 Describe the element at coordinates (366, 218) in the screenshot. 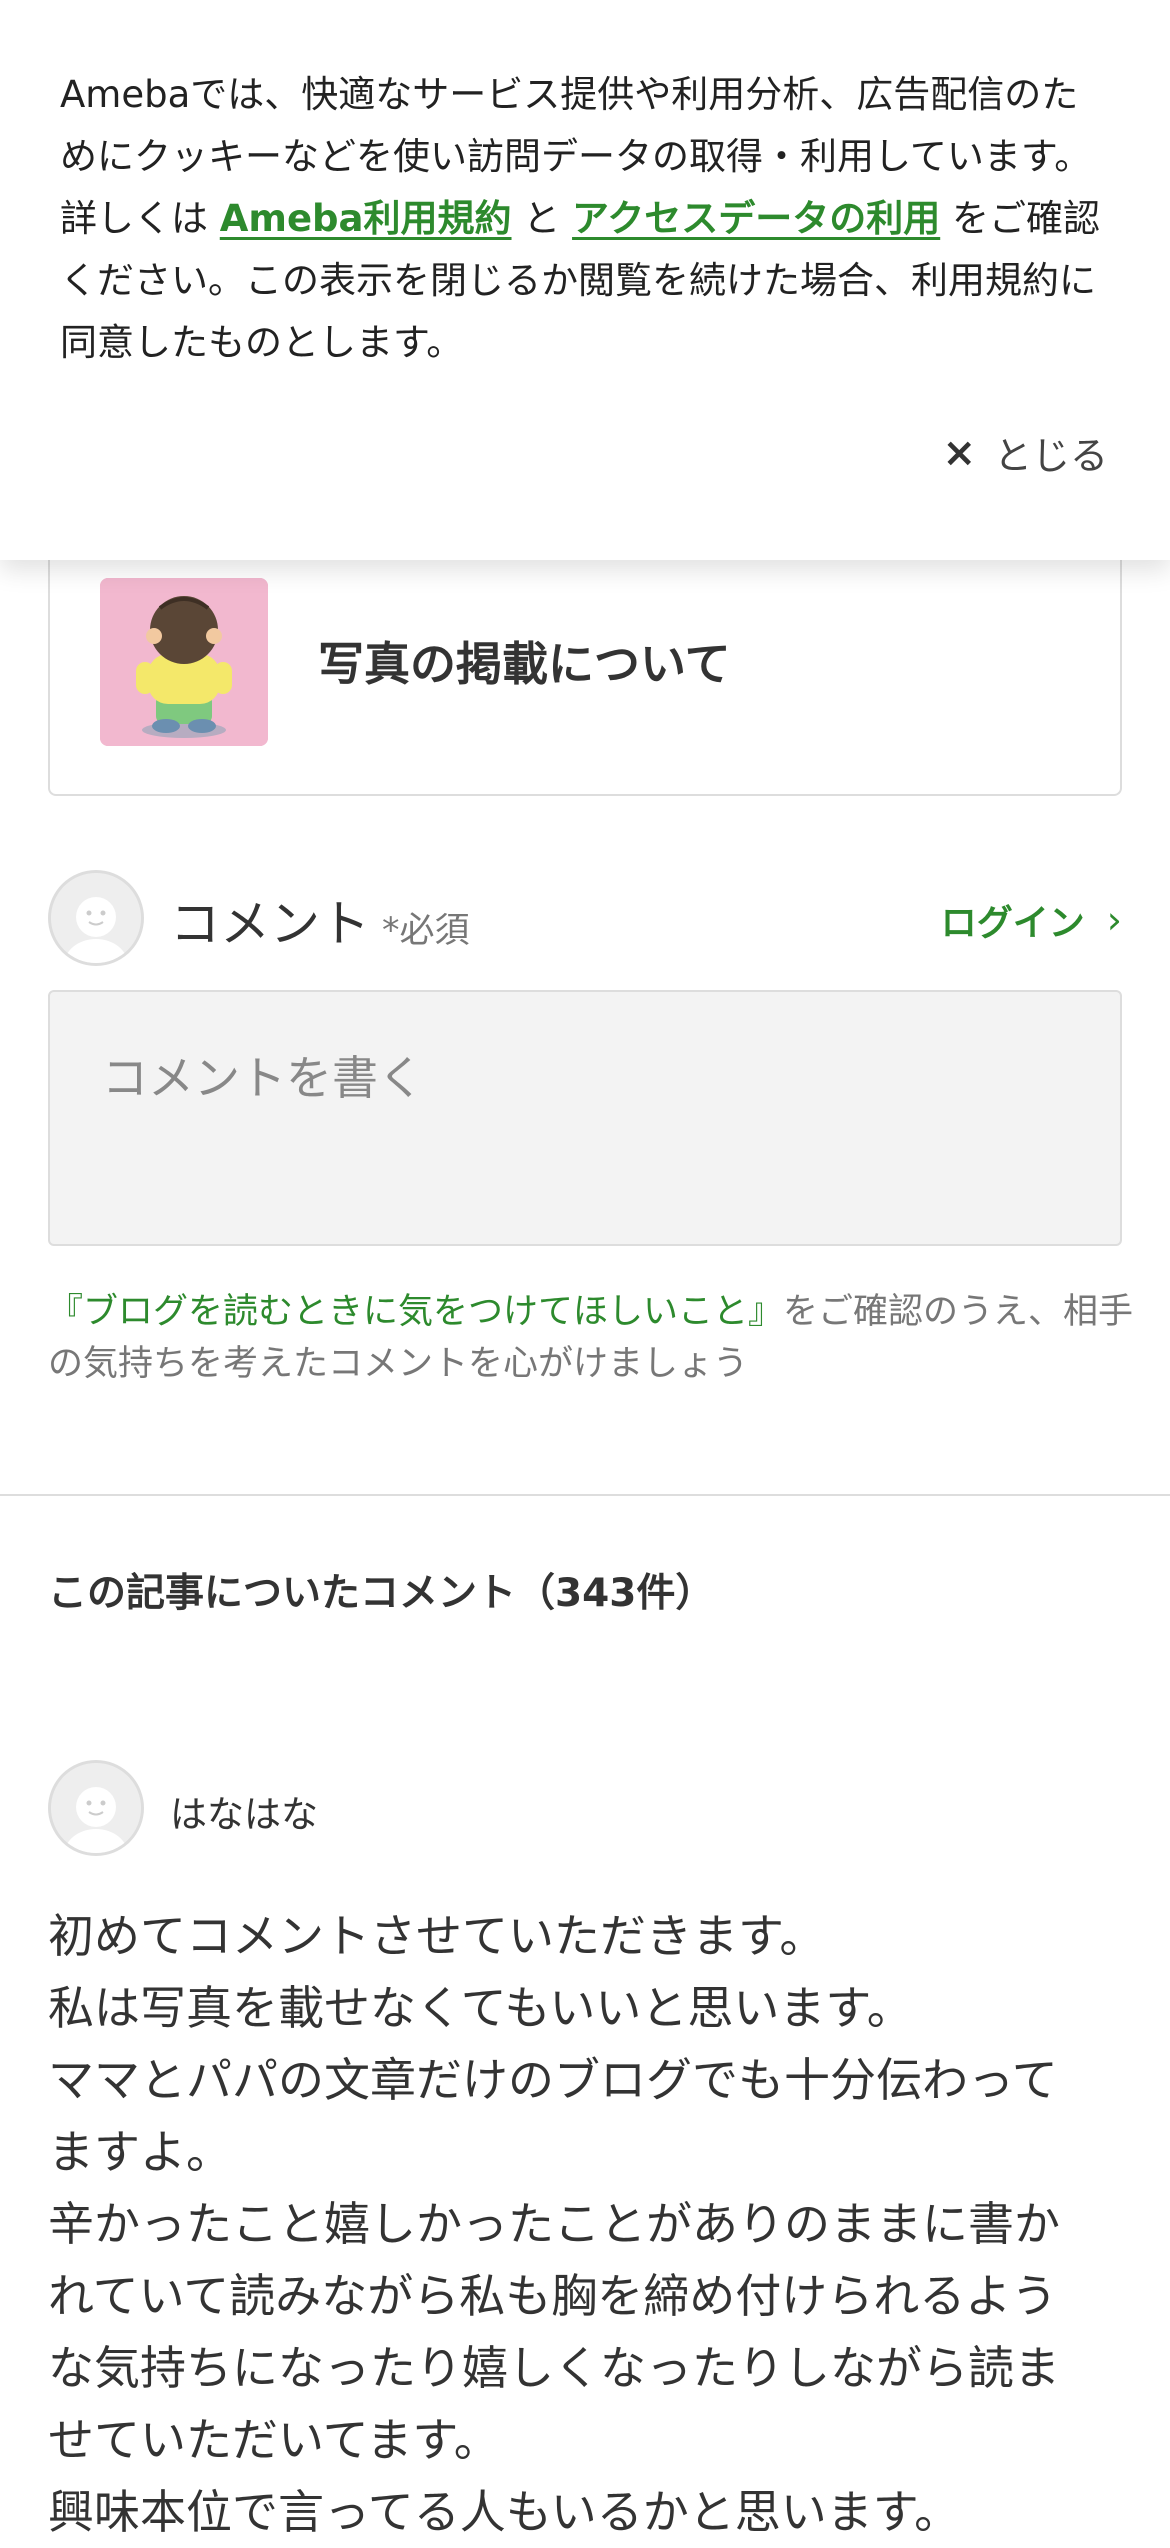

I see `terms-link: Ameba利用規約` at that location.